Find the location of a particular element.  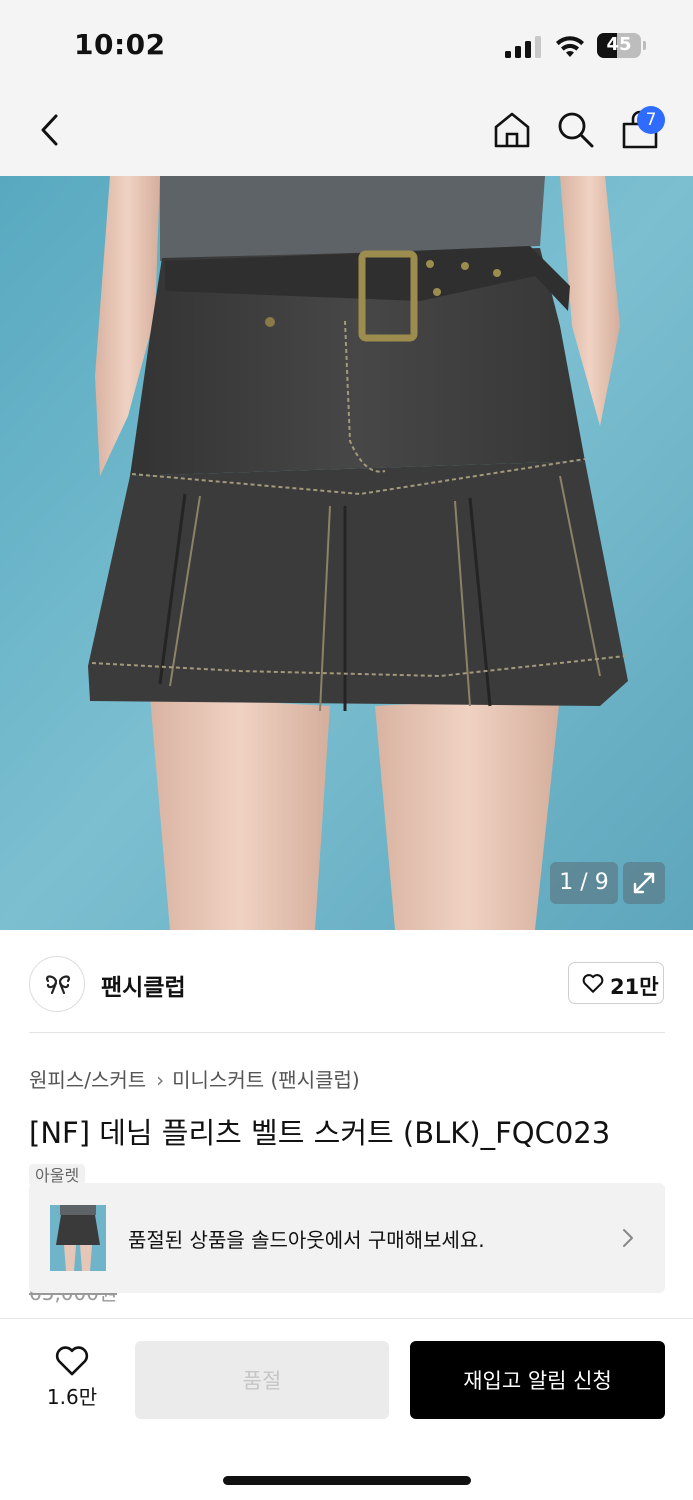

soldout-button: 품절 is located at coordinates (262, 1380).